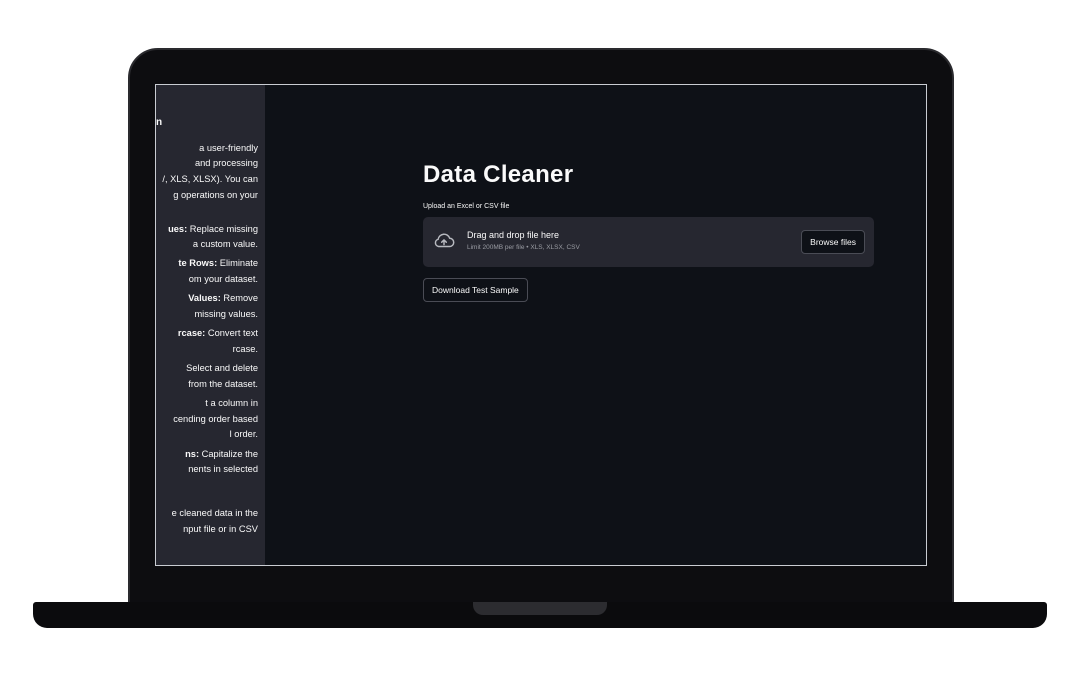 This screenshot has width=1080, height=680. Describe the element at coordinates (215, 418) in the screenshot. I see `item-line2: cending order based` at that location.